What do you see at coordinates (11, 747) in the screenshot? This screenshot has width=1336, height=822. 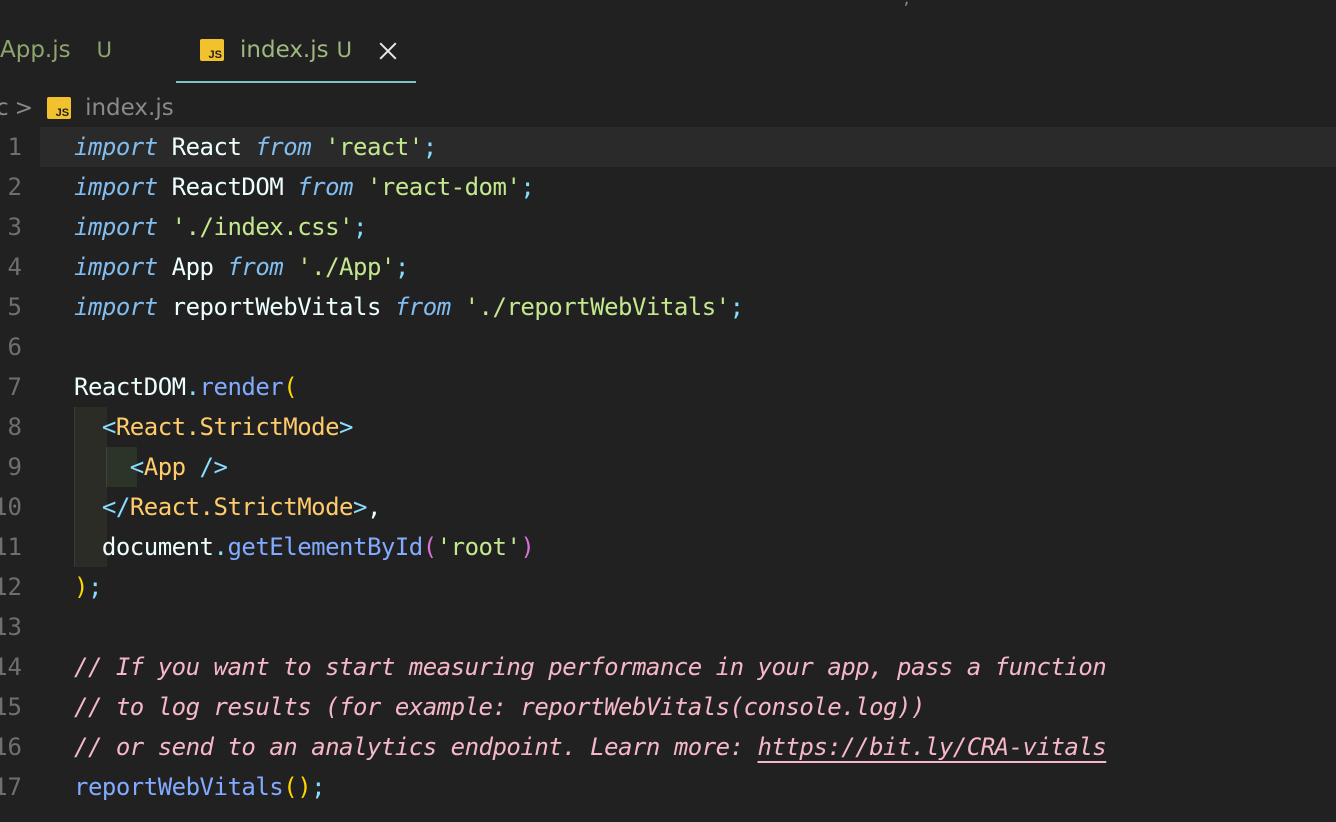 I see `line-number: 16` at bounding box center [11, 747].